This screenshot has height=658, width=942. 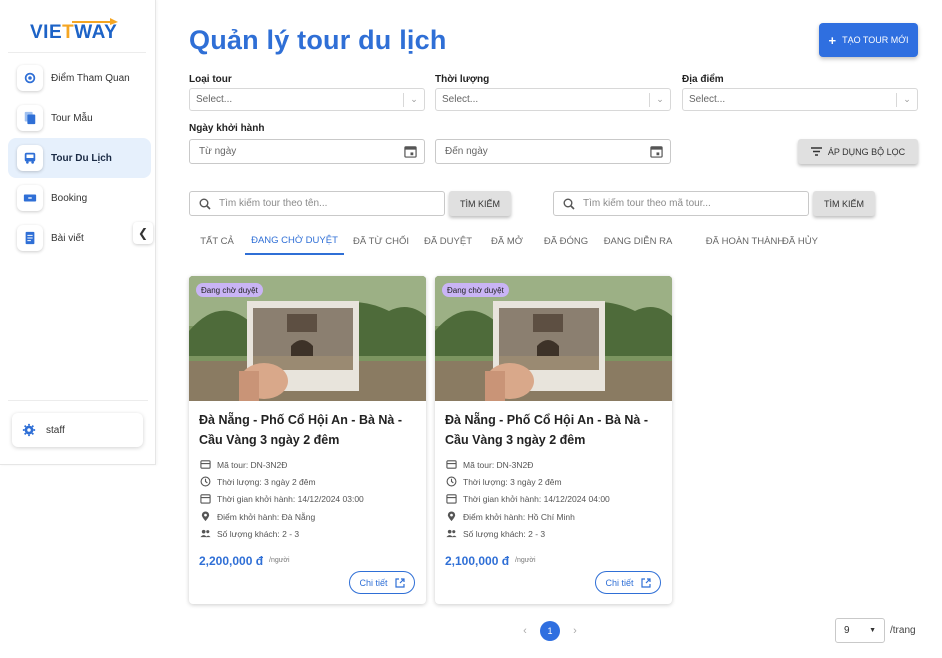 What do you see at coordinates (294, 241) in the screenshot?
I see `tab-dang-cho-duyet: ĐANG CHỜ DUYỆT` at bounding box center [294, 241].